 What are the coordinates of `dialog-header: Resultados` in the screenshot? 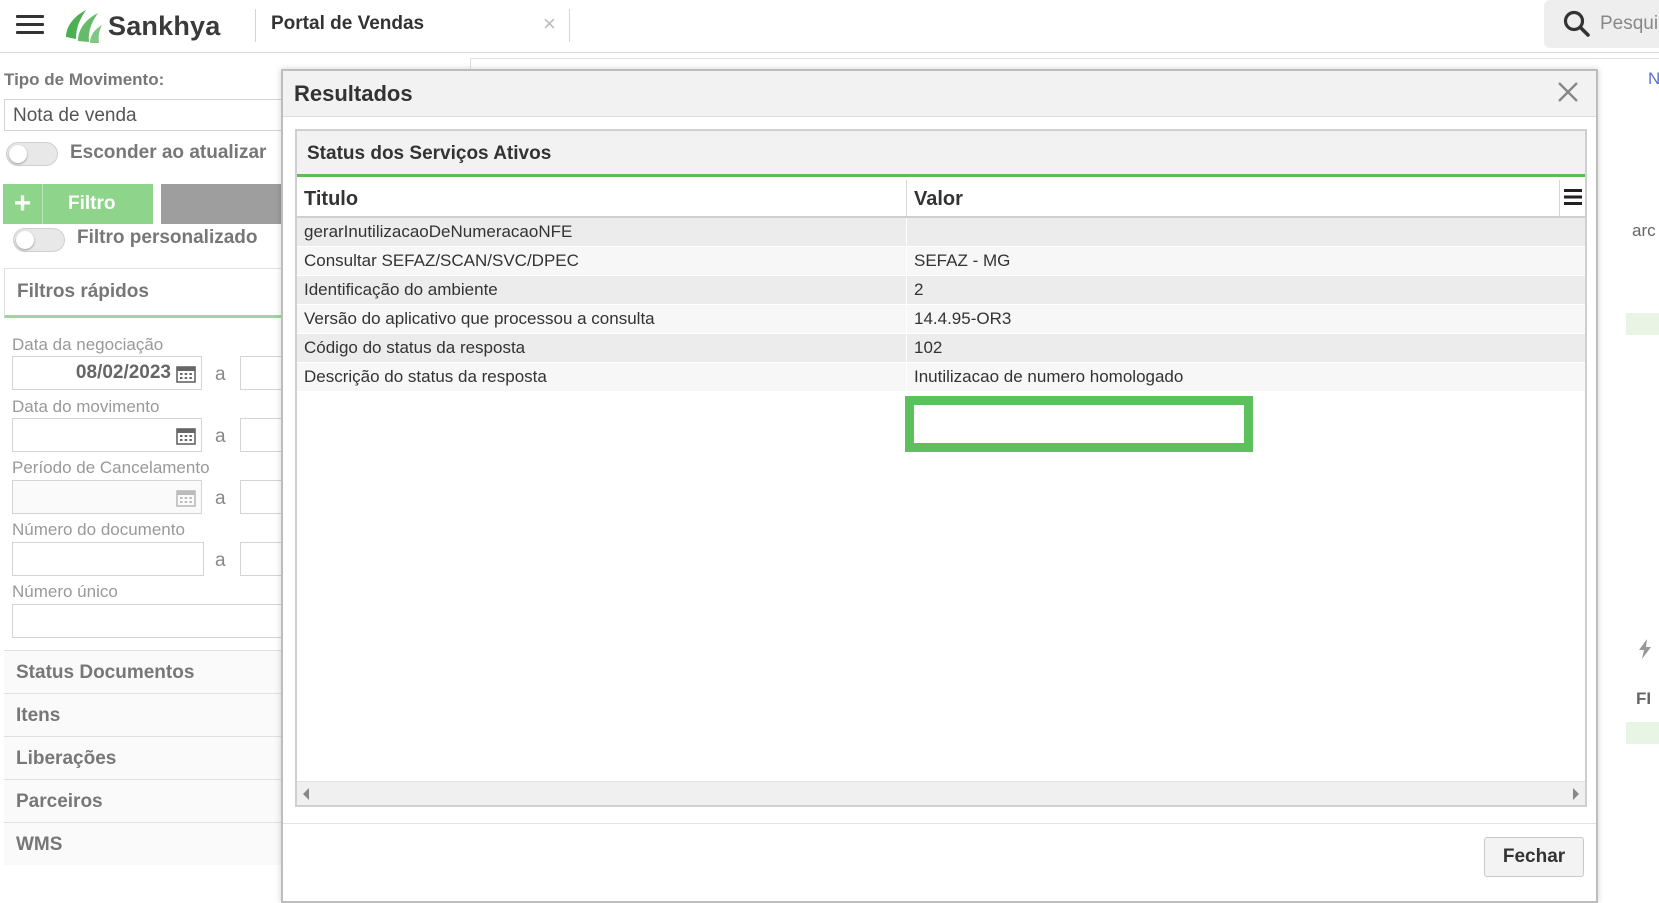 It's located at (939, 94).